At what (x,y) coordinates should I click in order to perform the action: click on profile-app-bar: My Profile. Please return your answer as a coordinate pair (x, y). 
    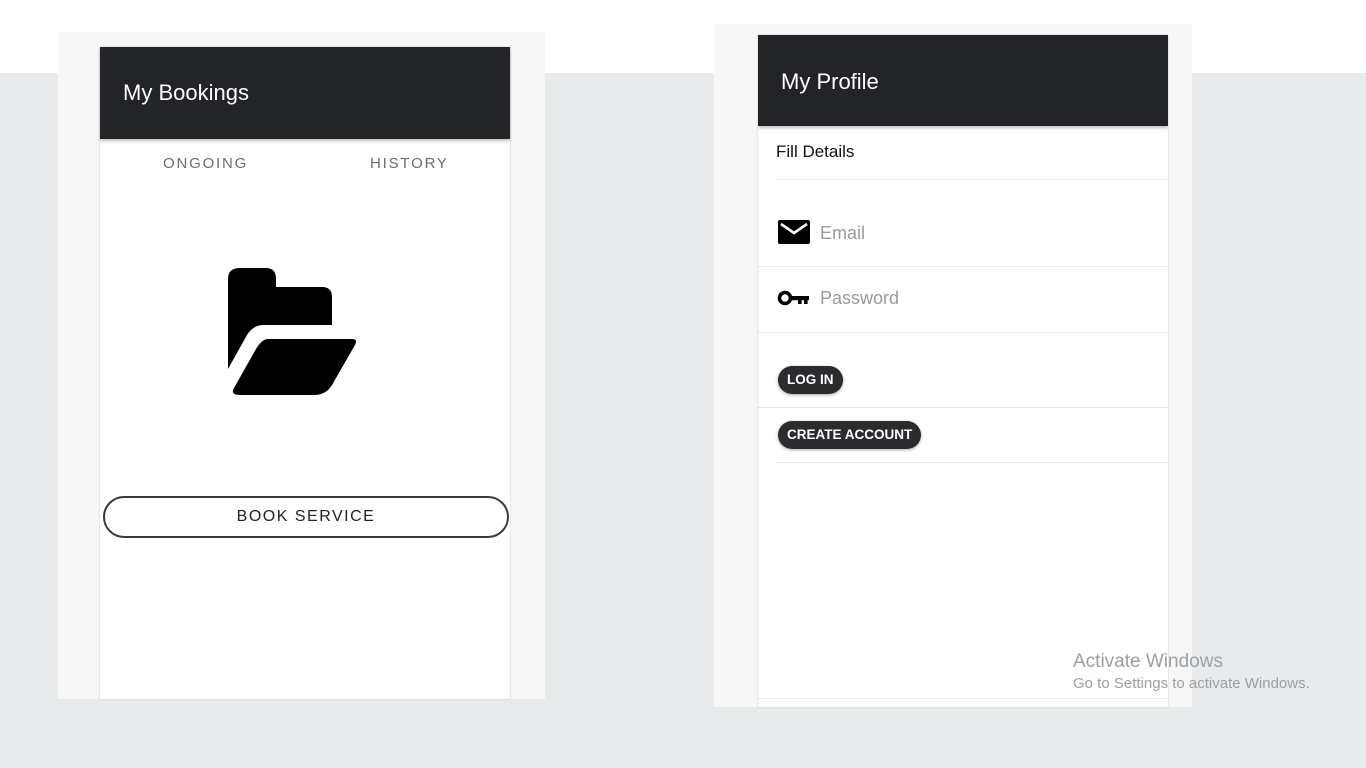
    Looking at the image, I should click on (963, 80).